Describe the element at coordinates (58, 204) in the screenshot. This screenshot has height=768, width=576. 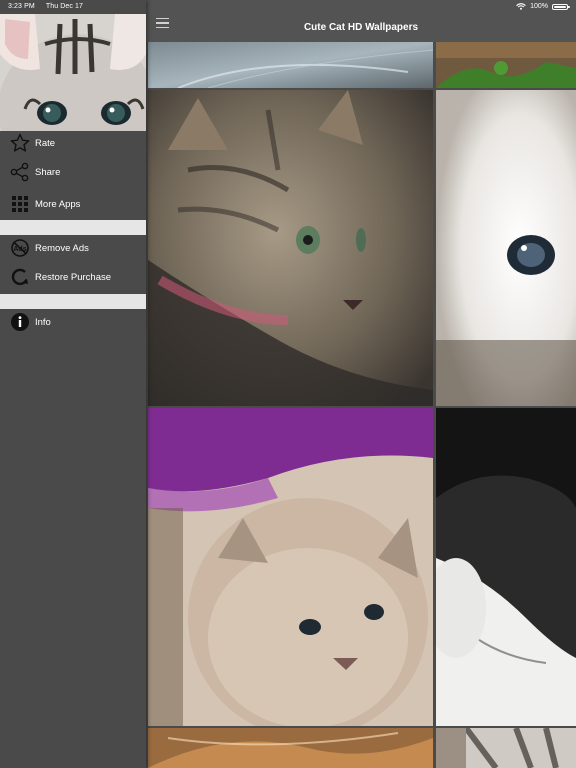
I see `menu-item-label: More Apps` at that location.